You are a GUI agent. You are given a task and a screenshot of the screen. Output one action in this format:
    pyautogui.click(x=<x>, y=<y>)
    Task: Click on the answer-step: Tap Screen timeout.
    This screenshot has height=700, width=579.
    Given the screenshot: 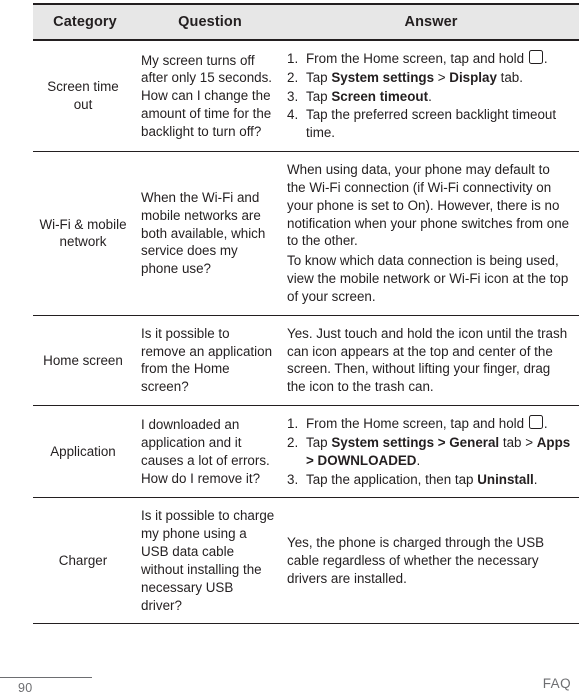 What is the action you would take?
    pyautogui.click(x=359, y=97)
    